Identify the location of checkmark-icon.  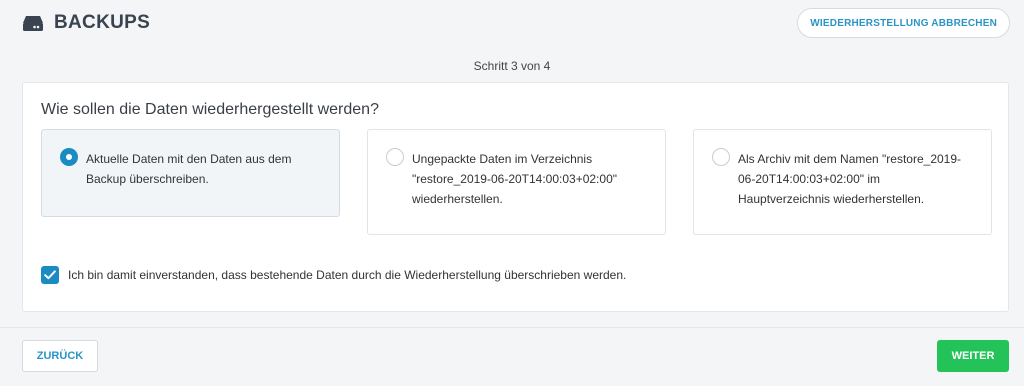
(50, 275).